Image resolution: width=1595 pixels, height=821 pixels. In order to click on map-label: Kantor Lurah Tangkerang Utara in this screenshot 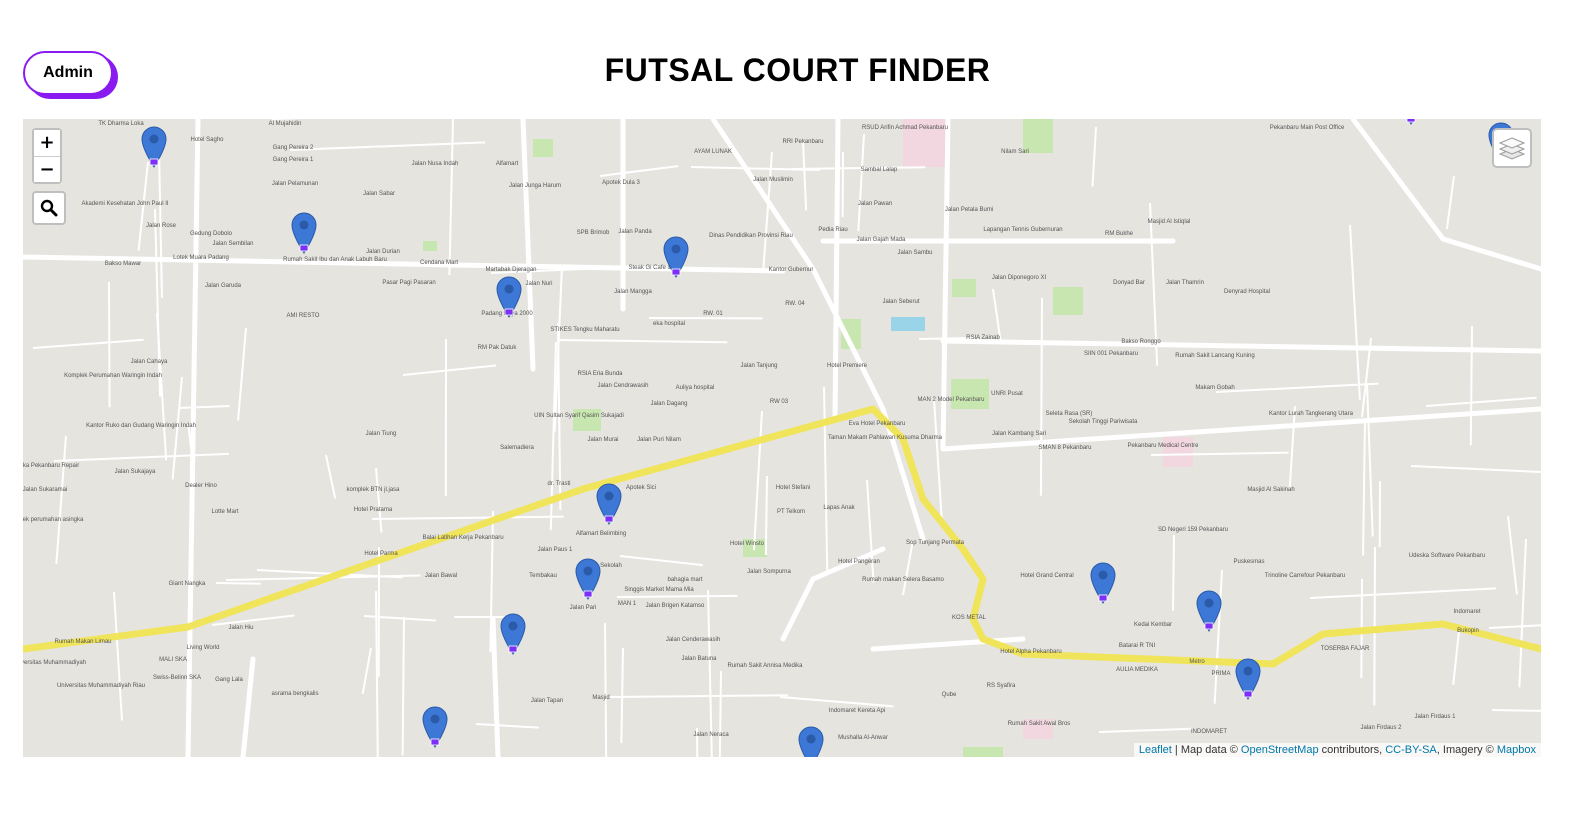, I will do `click(1311, 414)`.